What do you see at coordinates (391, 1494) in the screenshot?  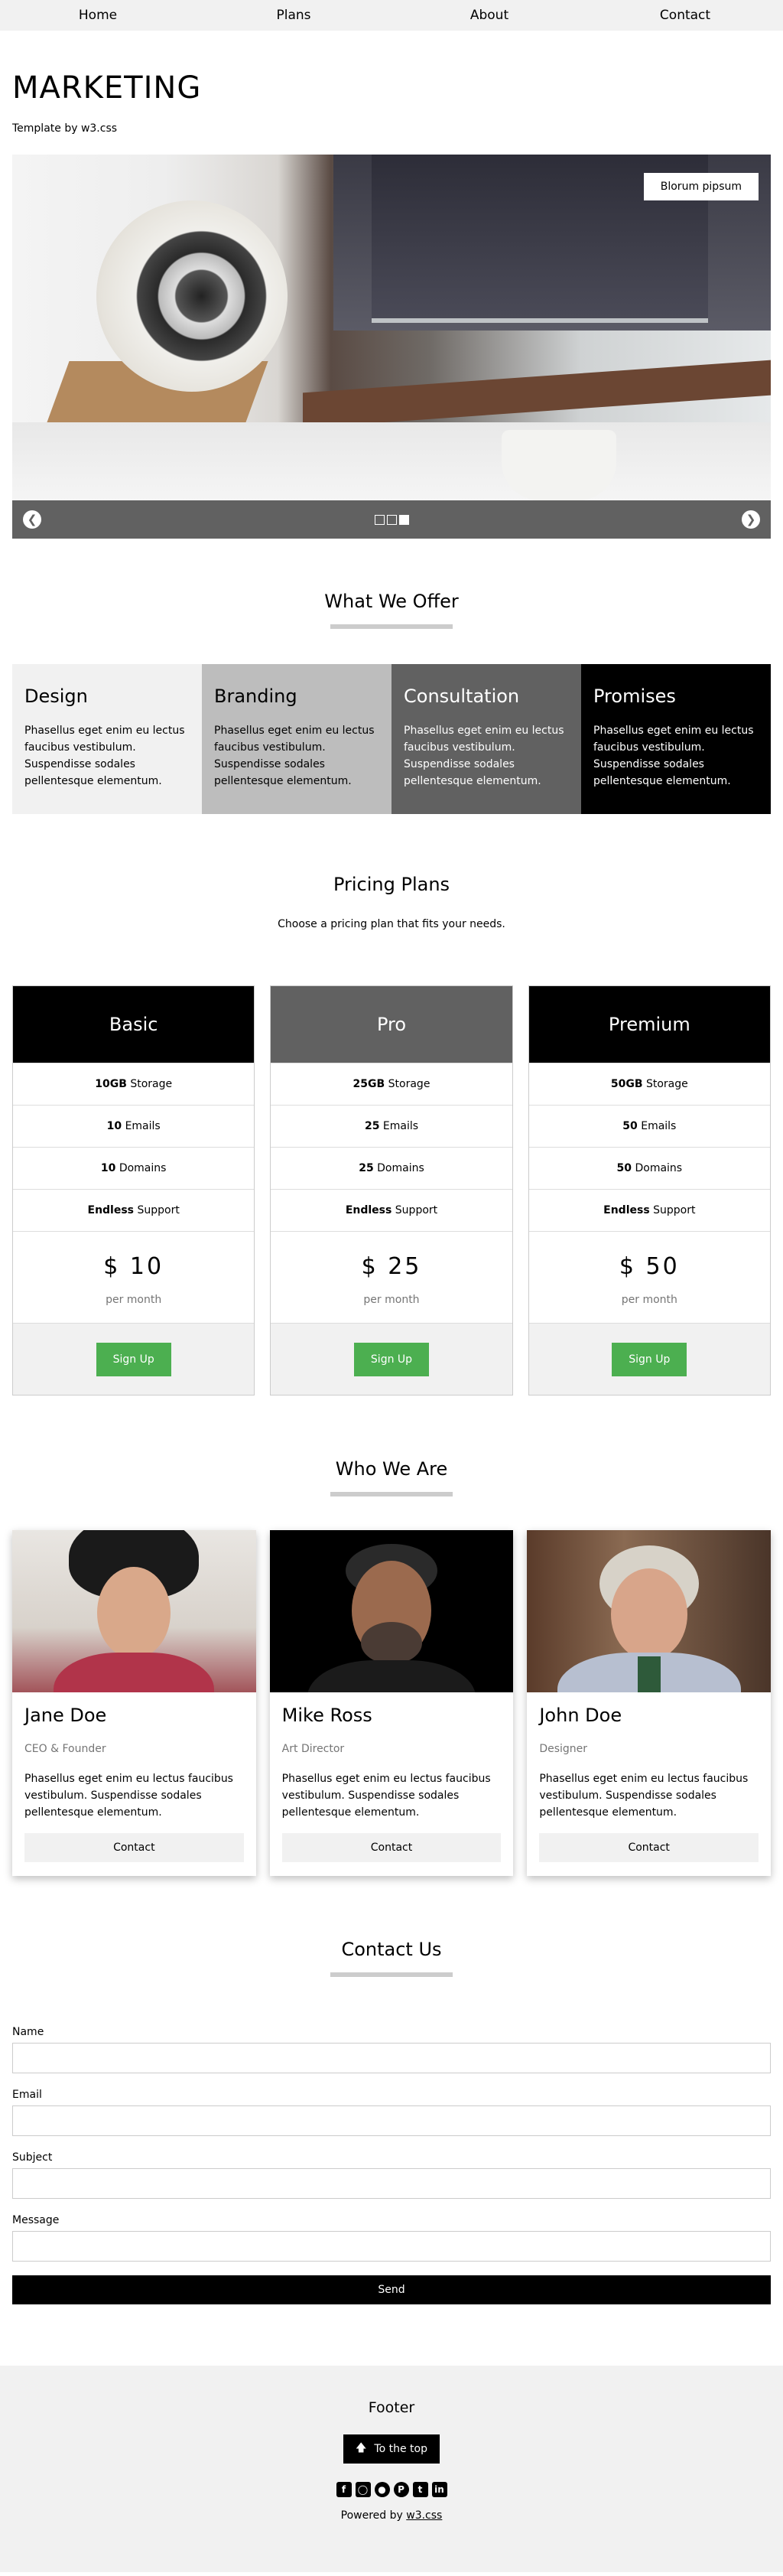 I see `team-divider` at bounding box center [391, 1494].